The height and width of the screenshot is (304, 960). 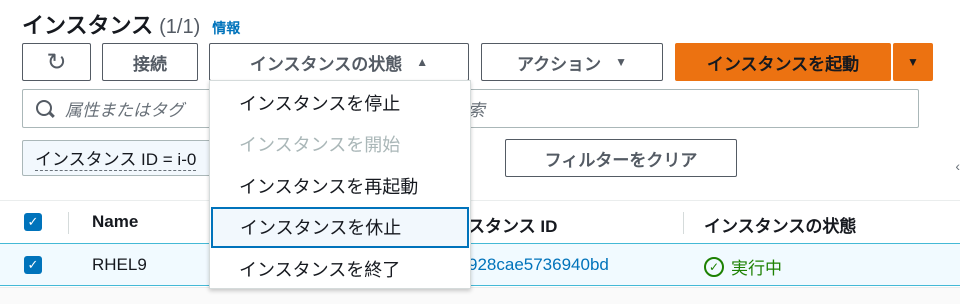 I want to click on menu-item-terminate: インスタンスを終了, so click(x=340, y=269).